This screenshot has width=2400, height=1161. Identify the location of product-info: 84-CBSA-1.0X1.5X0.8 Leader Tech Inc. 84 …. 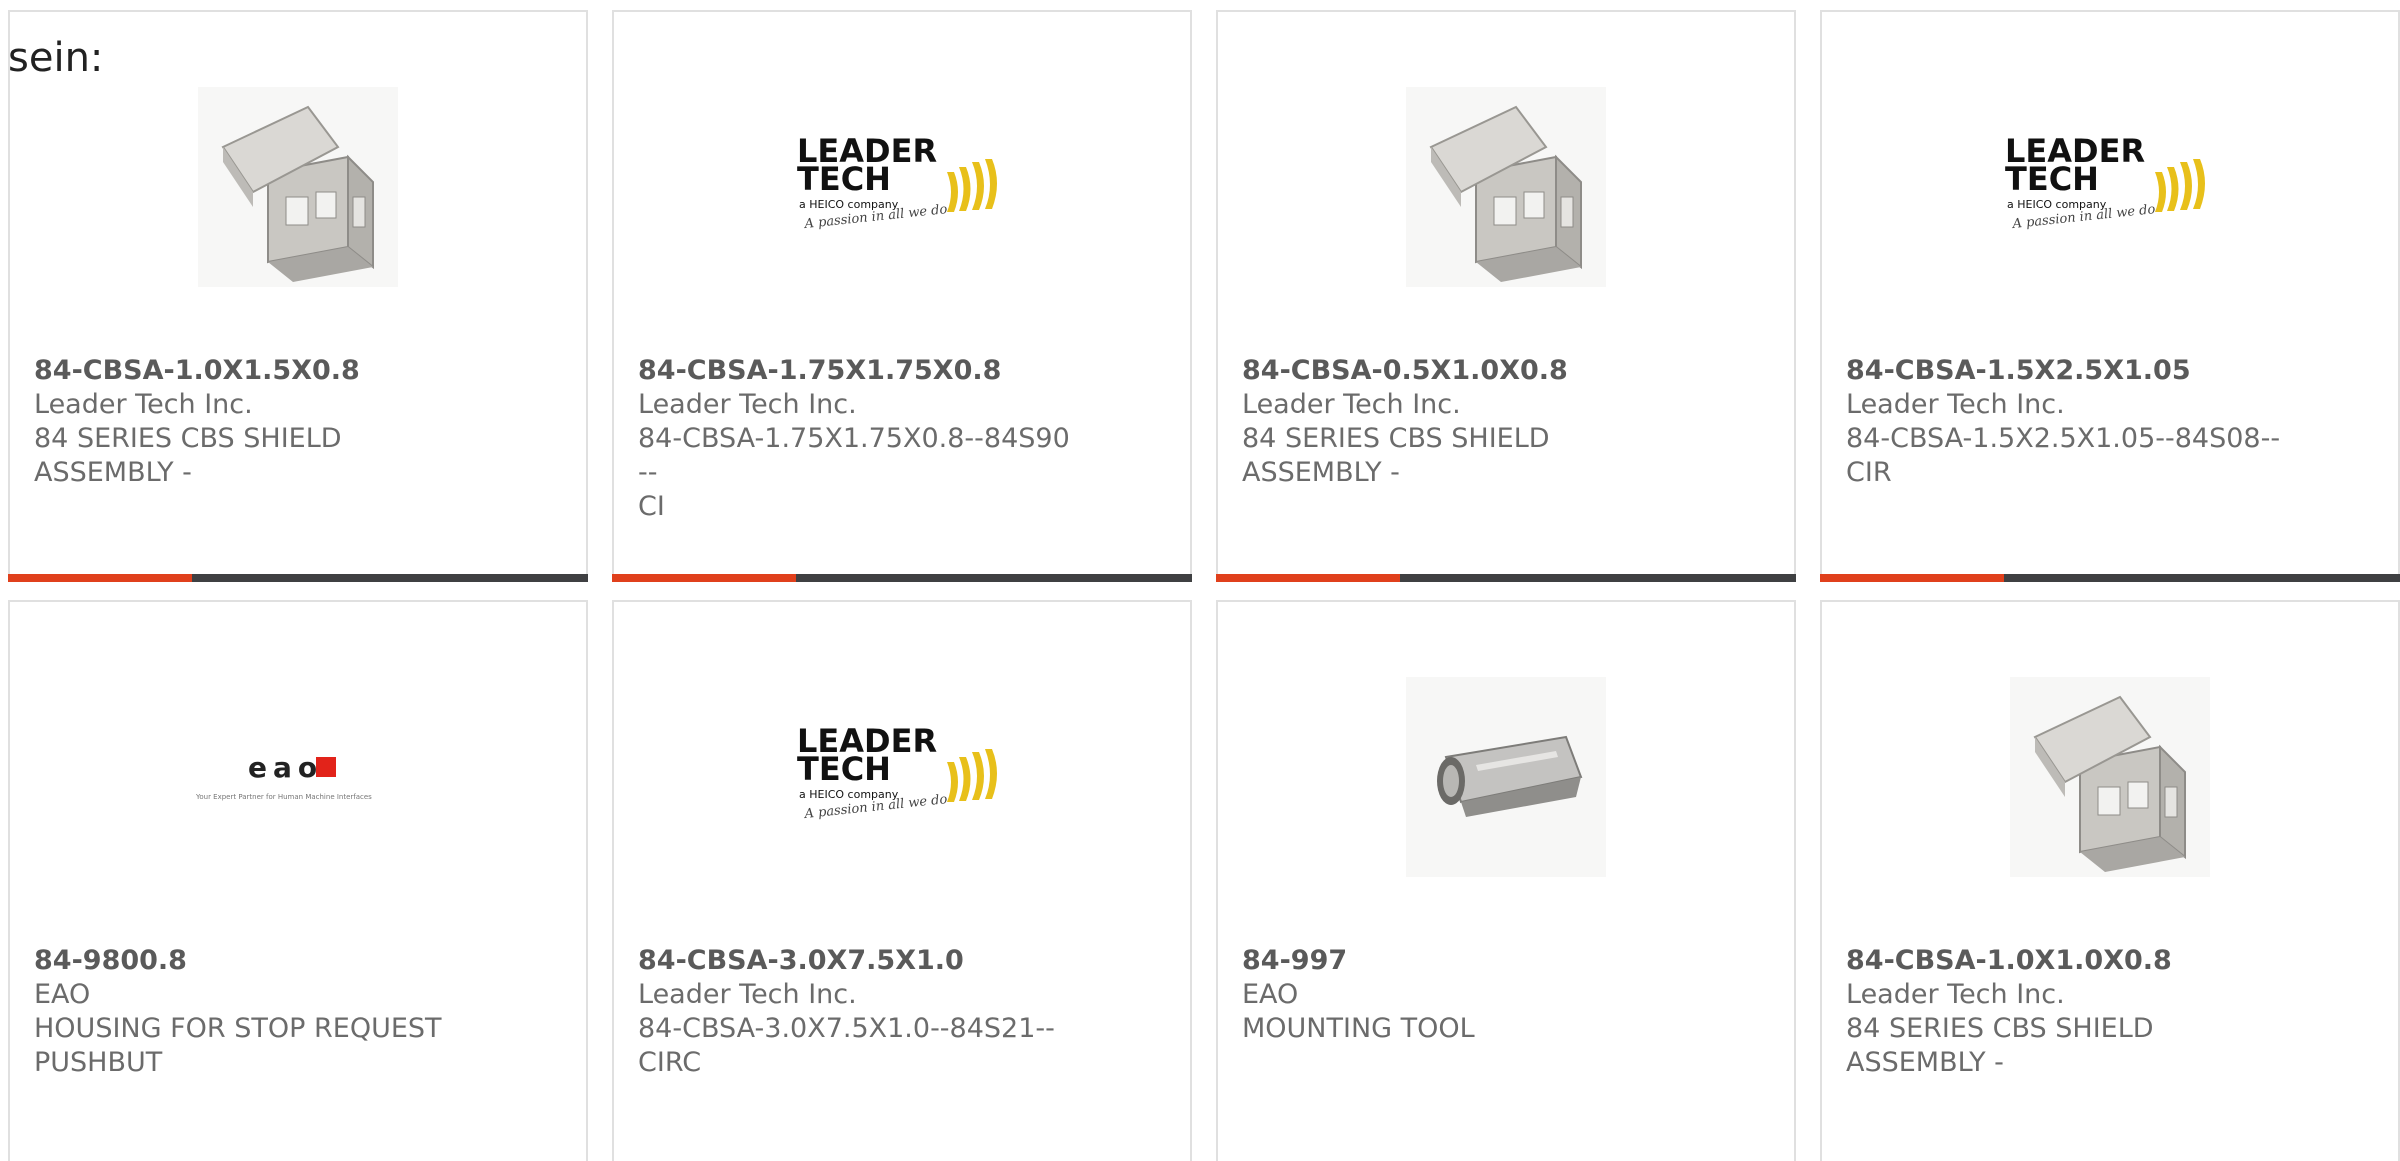
(254, 422).